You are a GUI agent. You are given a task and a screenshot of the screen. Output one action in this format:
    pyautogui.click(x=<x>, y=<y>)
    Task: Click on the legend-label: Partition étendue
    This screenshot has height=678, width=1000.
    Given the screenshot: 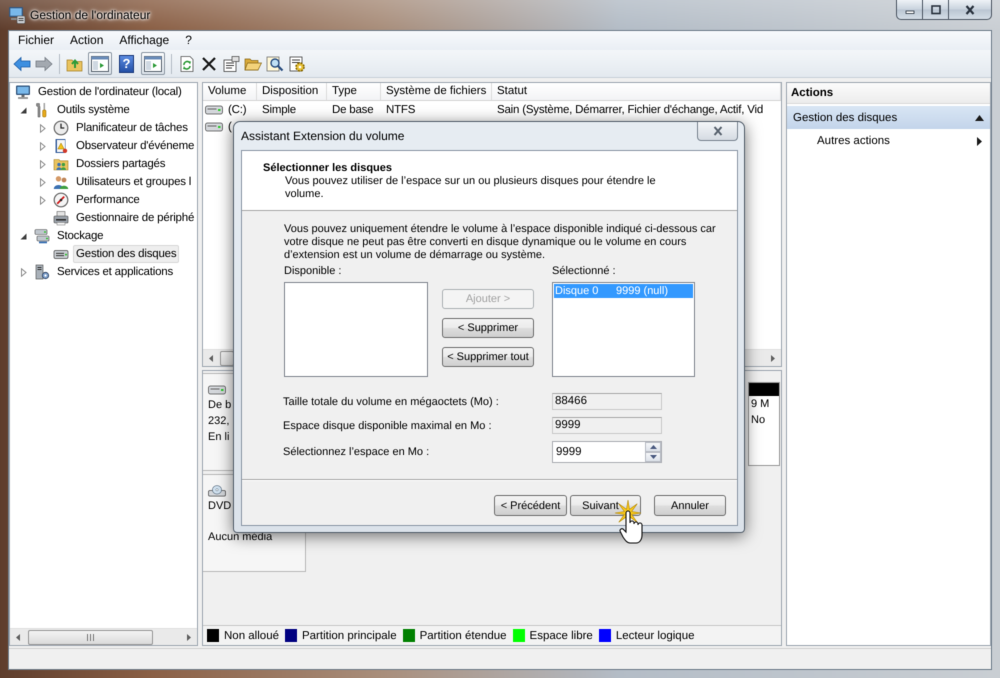 What is the action you would take?
    pyautogui.click(x=463, y=636)
    